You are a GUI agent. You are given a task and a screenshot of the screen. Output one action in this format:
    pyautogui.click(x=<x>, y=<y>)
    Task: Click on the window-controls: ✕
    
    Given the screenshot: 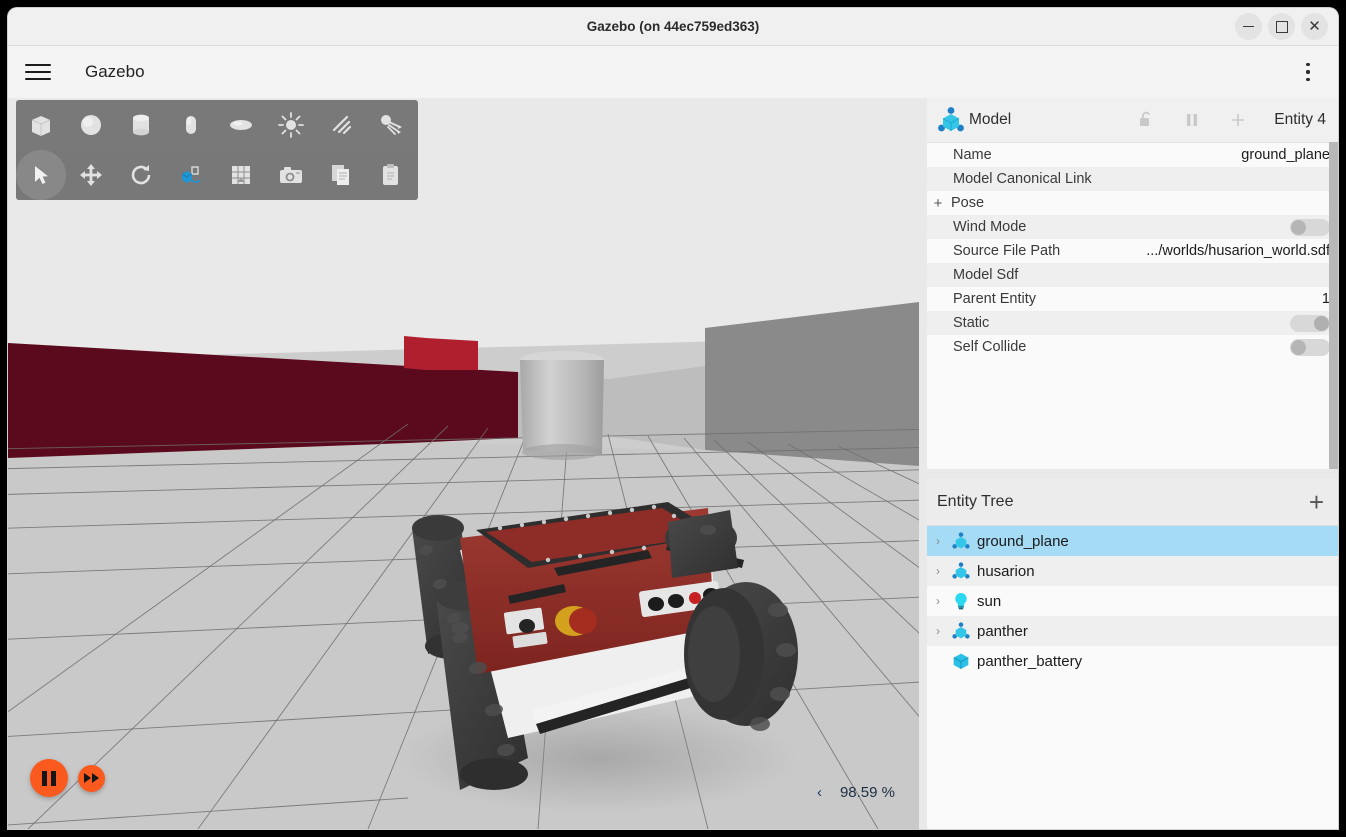 What is the action you would take?
    pyautogui.click(x=1281, y=26)
    